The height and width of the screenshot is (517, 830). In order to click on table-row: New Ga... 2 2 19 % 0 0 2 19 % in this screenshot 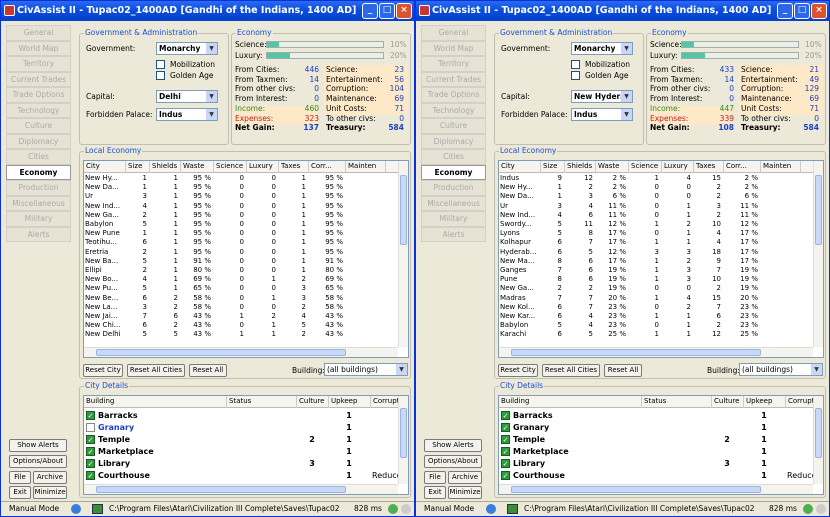, I will do `click(657, 288)`.